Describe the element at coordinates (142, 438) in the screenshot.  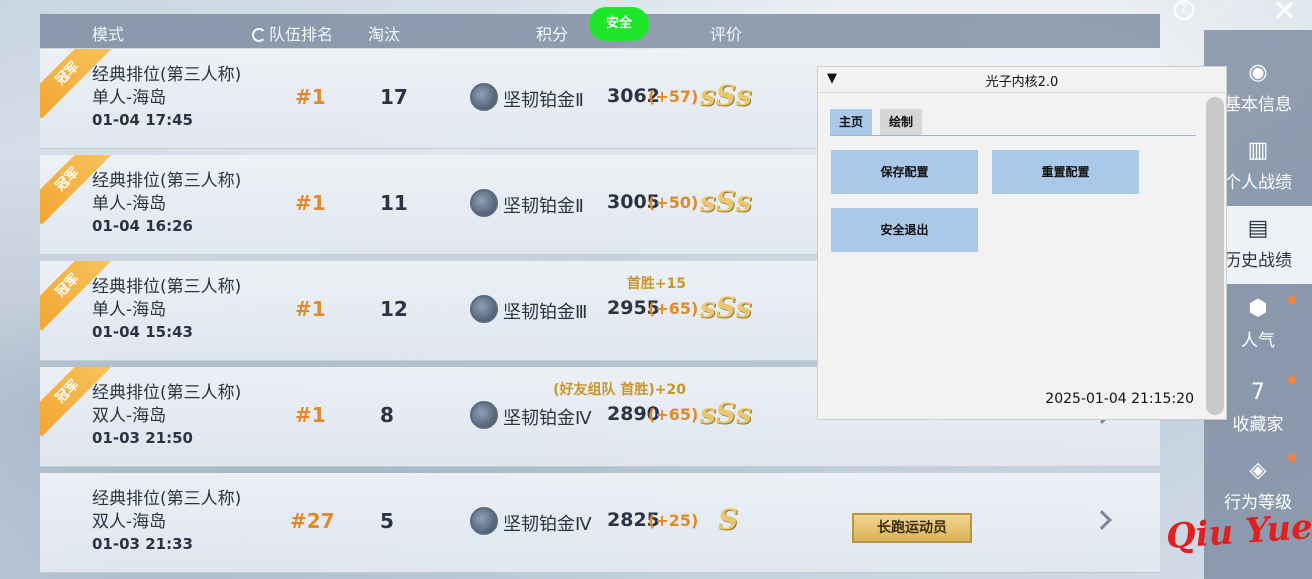
I see `match-time: 01-03 21:50` at that location.